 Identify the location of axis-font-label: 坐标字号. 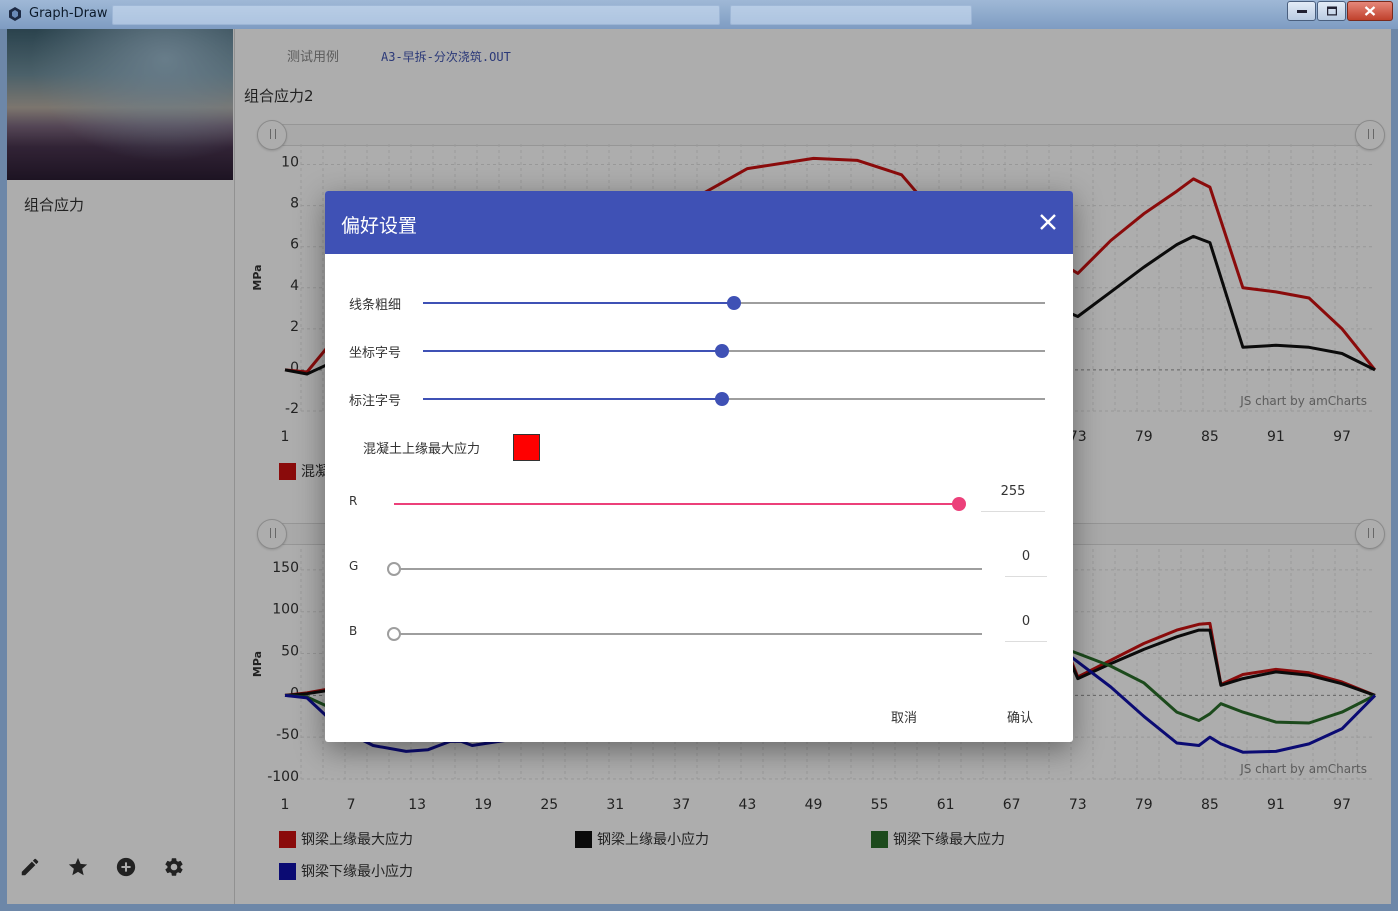
(375, 353).